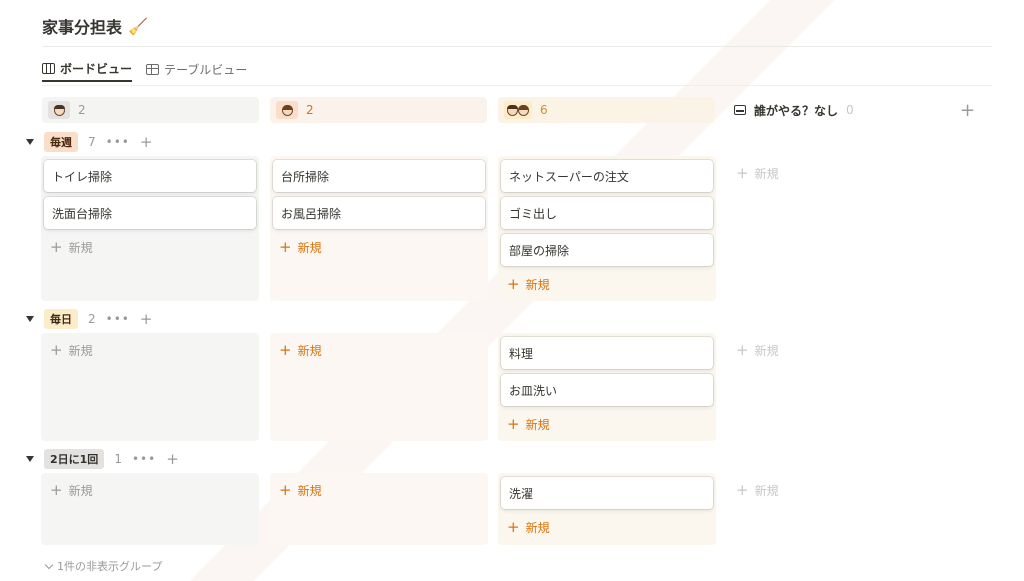  I want to click on column-header-unassigned: 誰がやる？なし 0, so click(836, 110).